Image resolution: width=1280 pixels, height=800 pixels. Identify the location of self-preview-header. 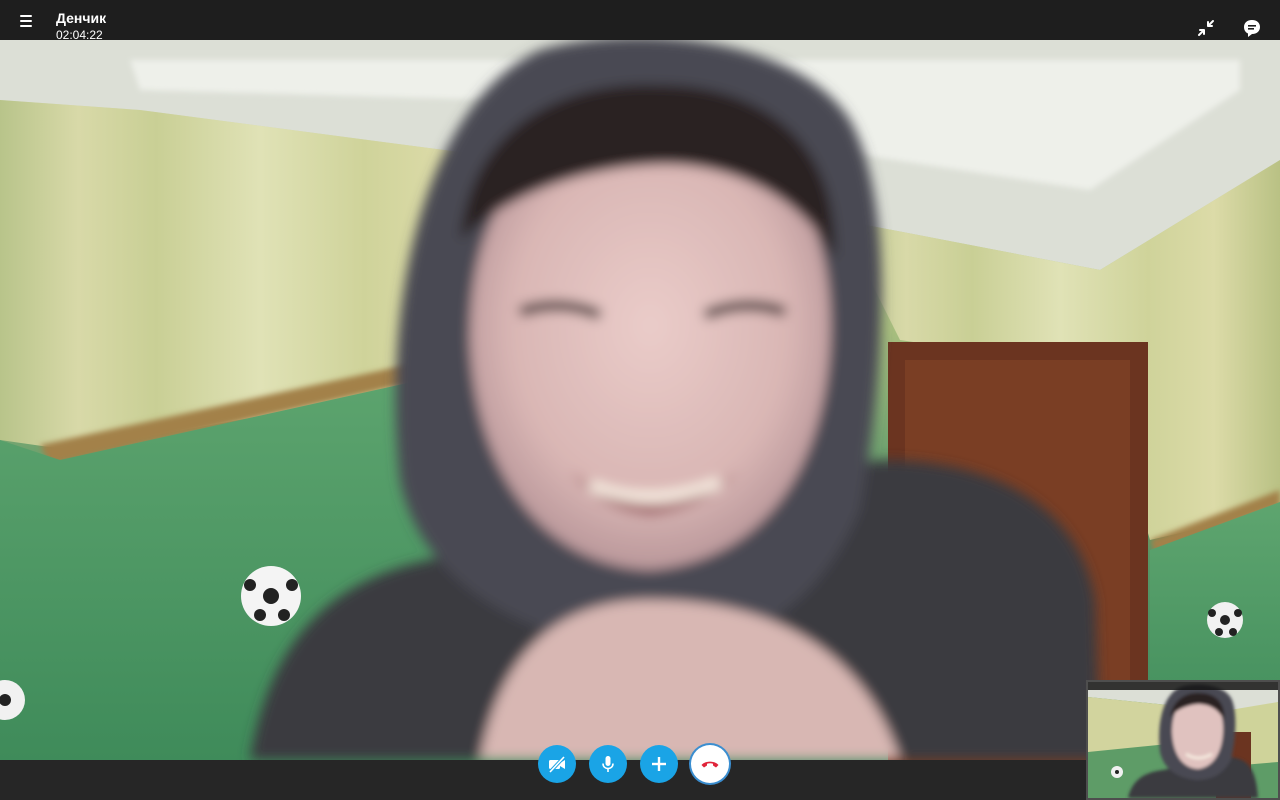
(1183, 686).